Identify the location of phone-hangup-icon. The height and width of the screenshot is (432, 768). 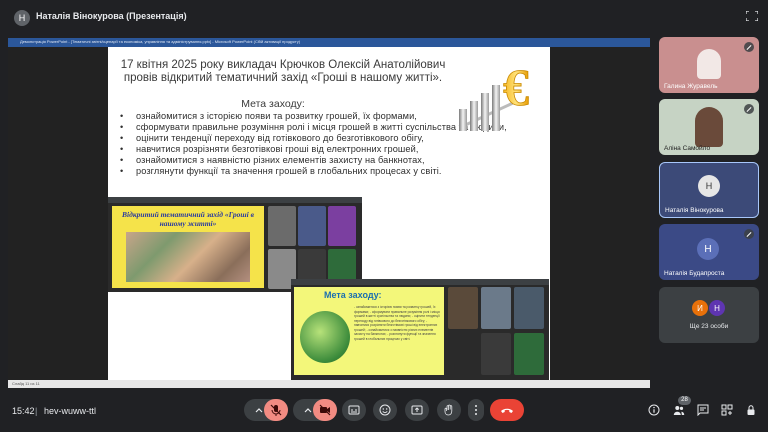
(507, 410).